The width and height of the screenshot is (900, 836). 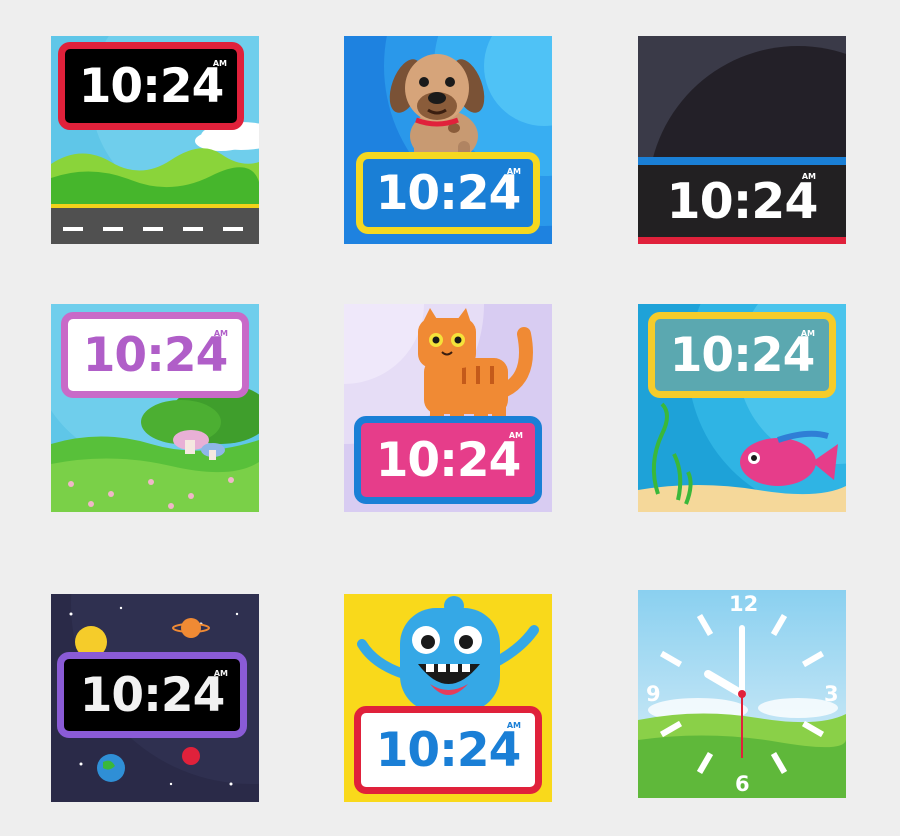 I want to click on watch-face-road-hills: 10:24 AM, so click(x=155, y=140).